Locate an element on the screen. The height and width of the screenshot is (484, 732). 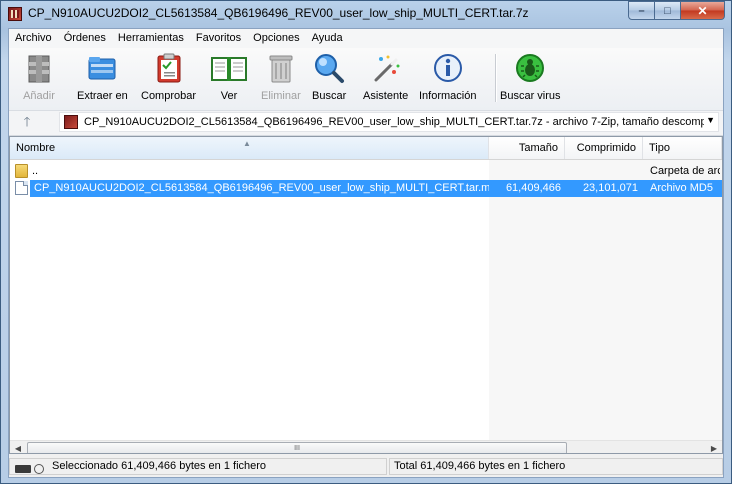
status-total: Total 61,409,466 bytes en 1 fichero is located at coordinates (556, 466).